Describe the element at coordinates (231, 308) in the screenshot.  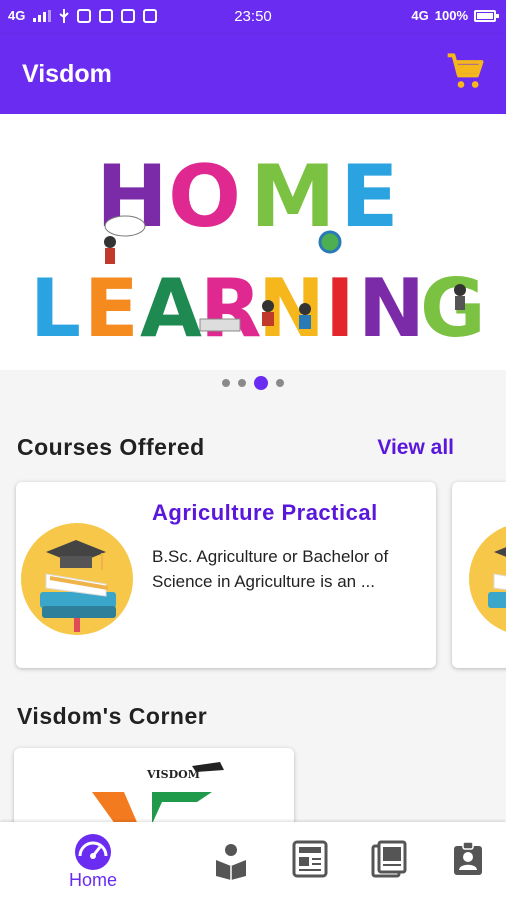
I see `banner-letter: R` at that location.